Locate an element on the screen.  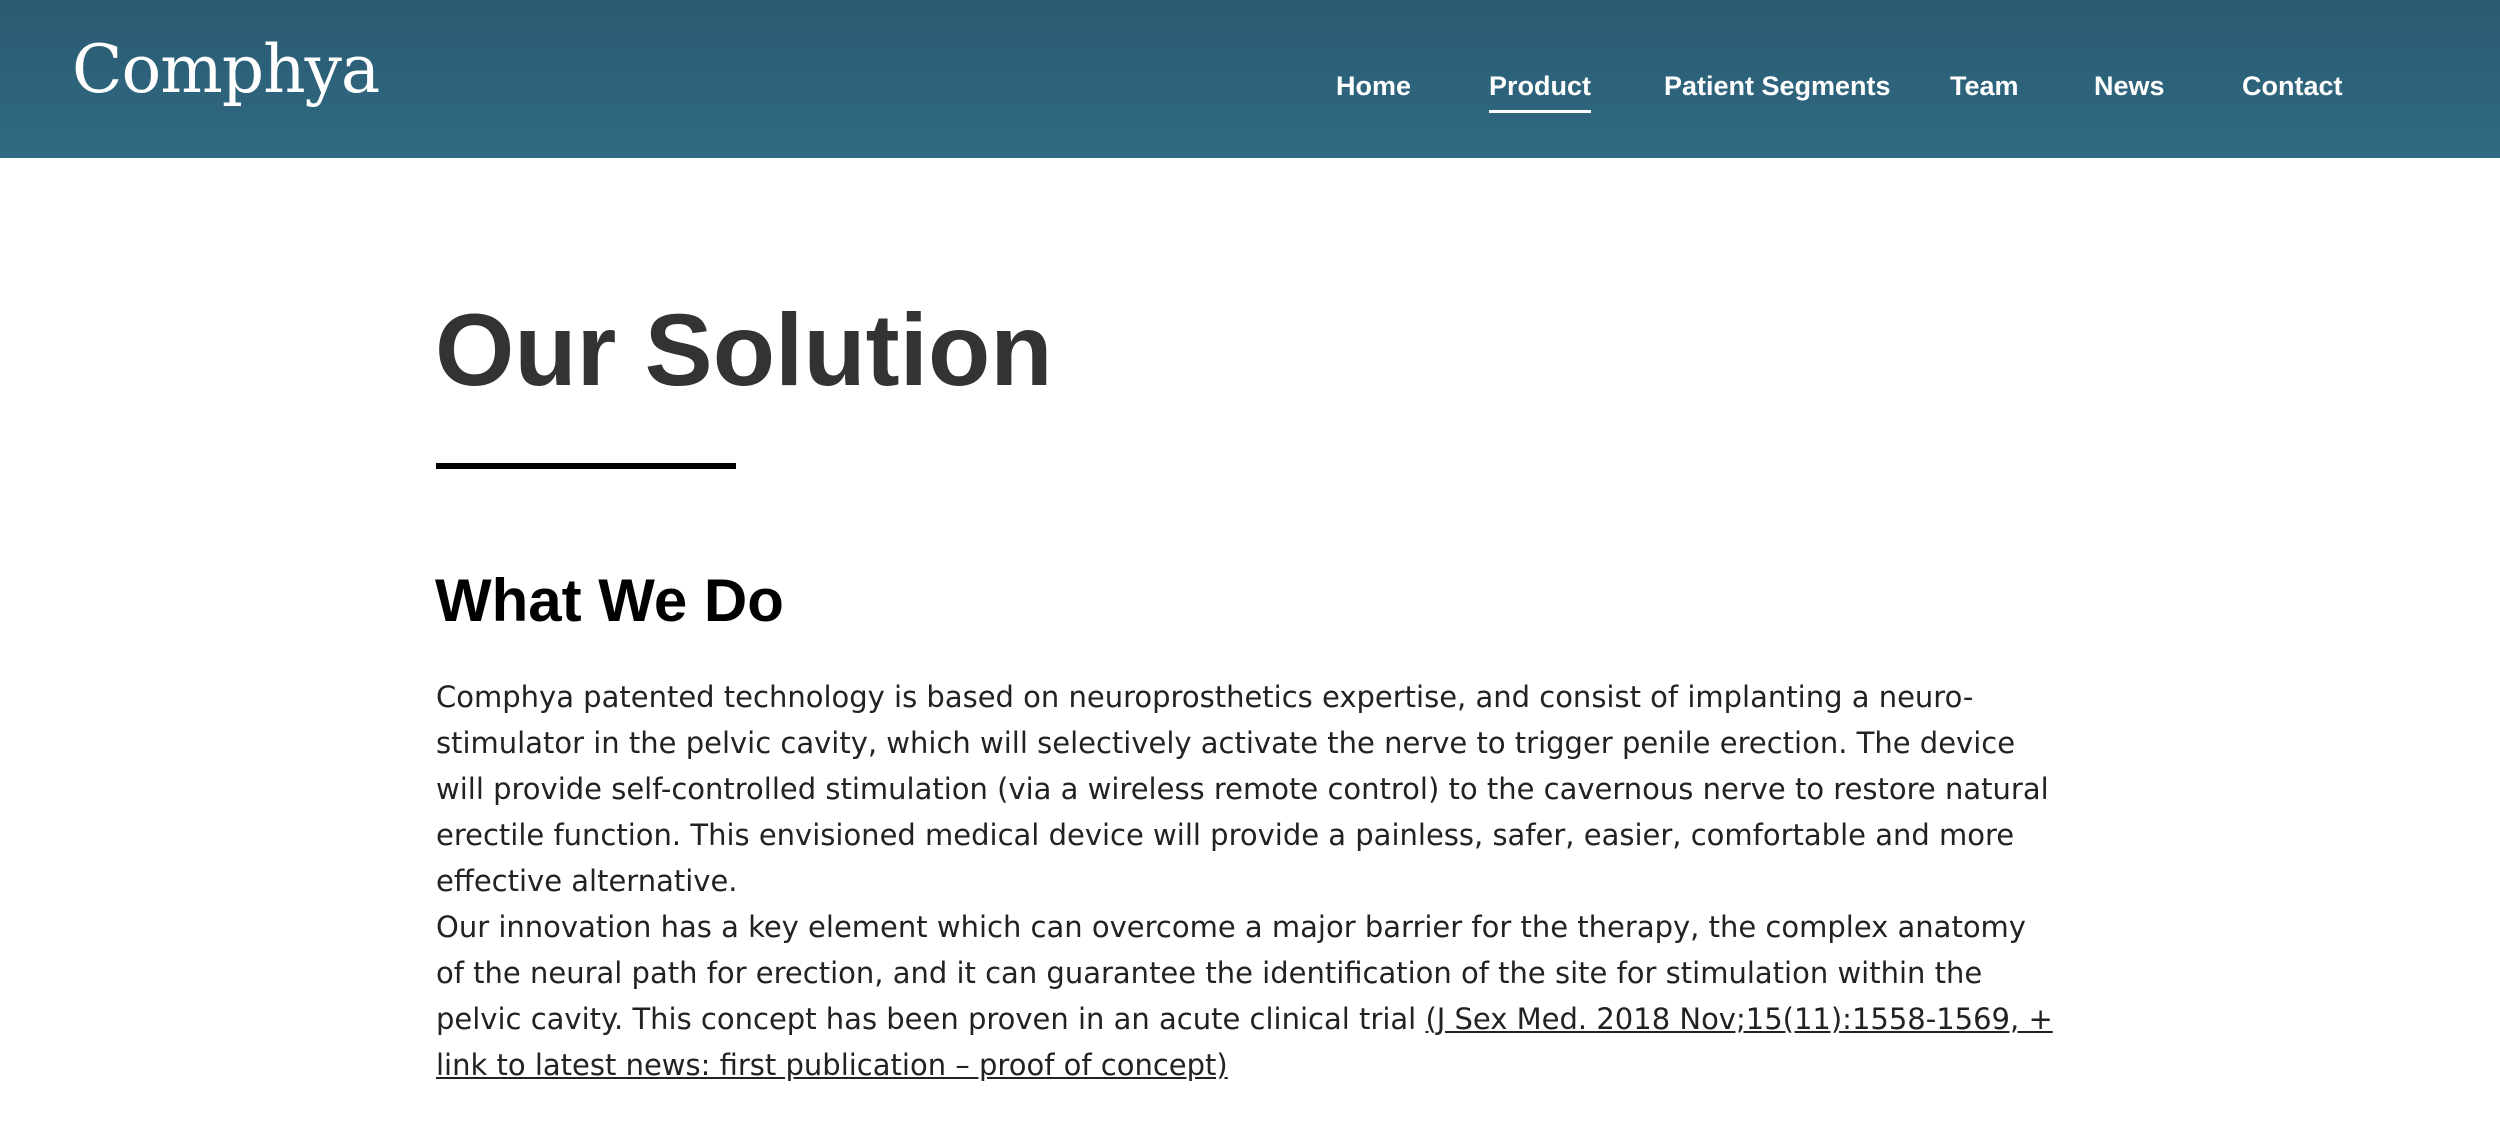
page-title: Our Solution is located at coordinates (744, 350).